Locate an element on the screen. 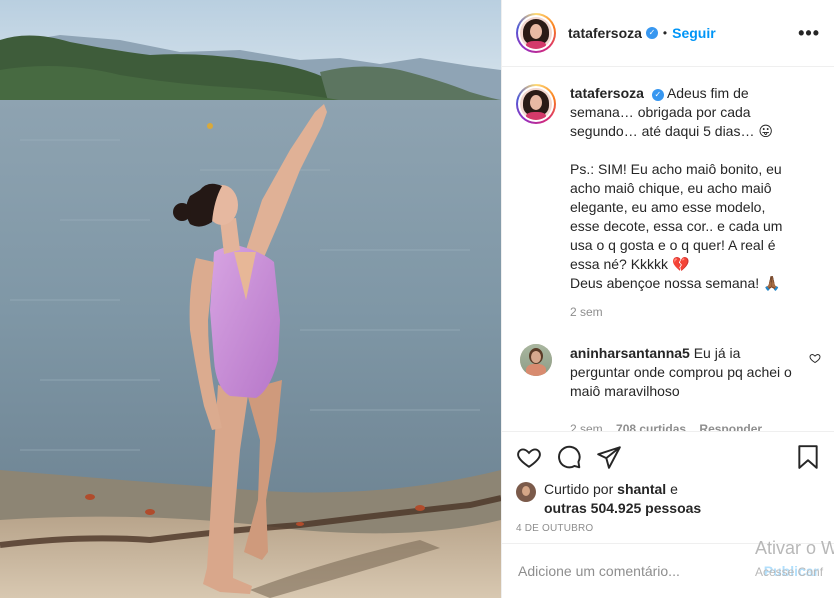  bookmark-icon is located at coordinates (808, 457).